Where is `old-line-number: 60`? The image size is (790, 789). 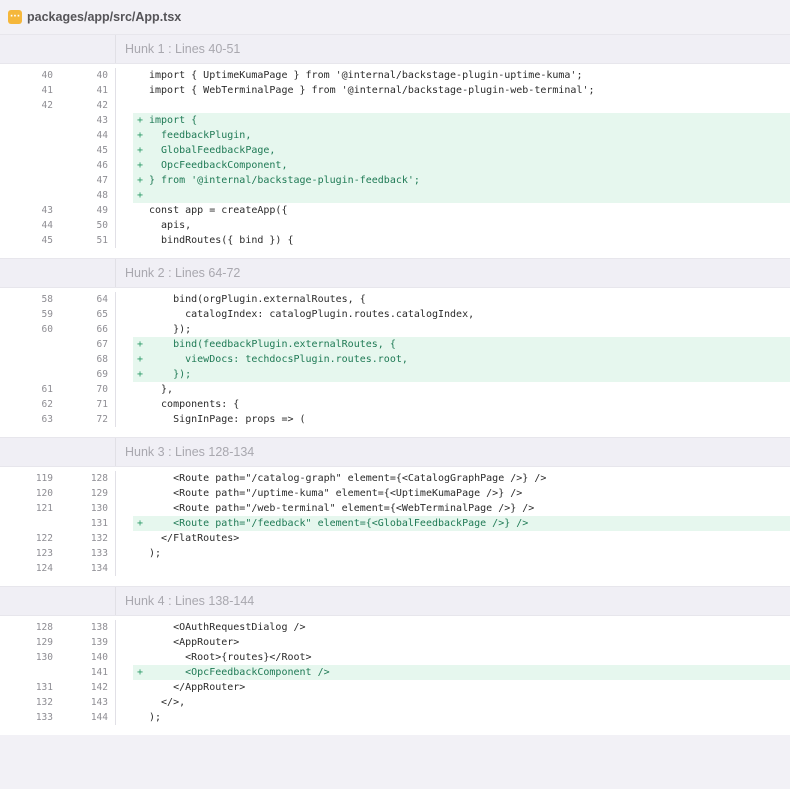 old-line-number: 60 is located at coordinates (47, 329).